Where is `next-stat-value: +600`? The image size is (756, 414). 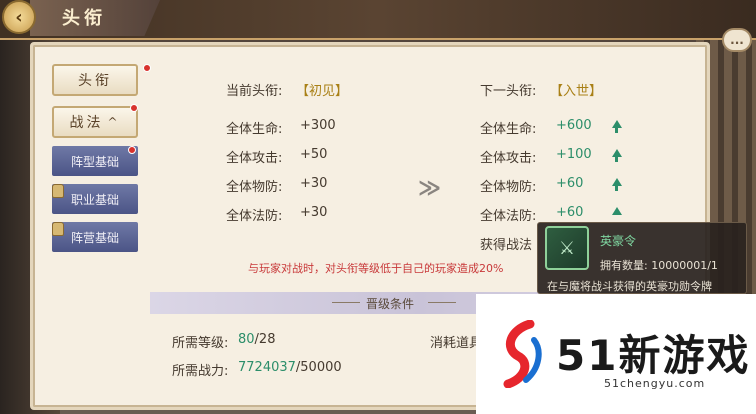
next-stat-value: +600 is located at coordinates (574, 125).